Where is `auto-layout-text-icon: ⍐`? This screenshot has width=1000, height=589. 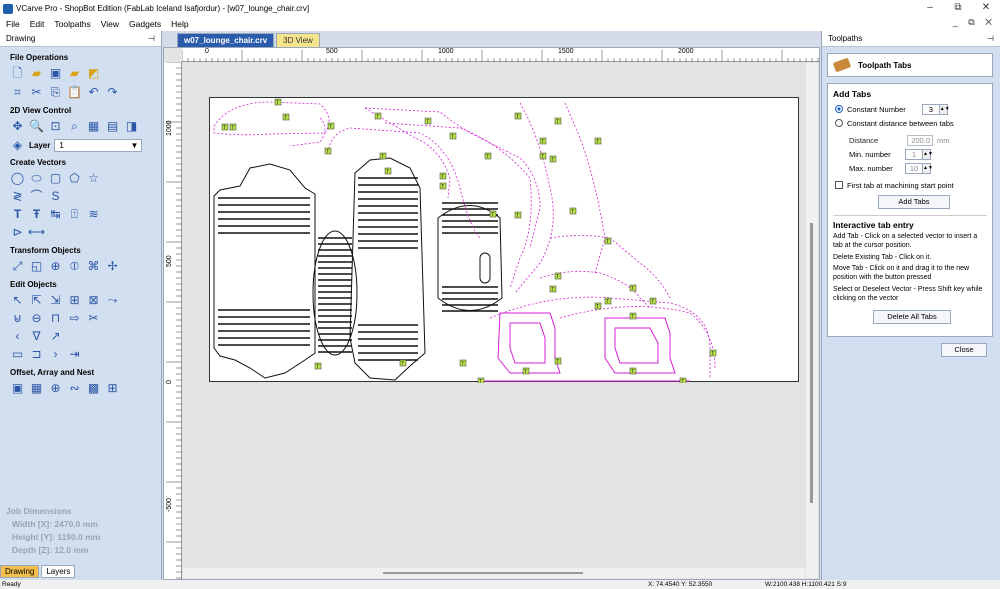
auto-layout-text-icon: ⍐ is located at coordinates (74, 214).